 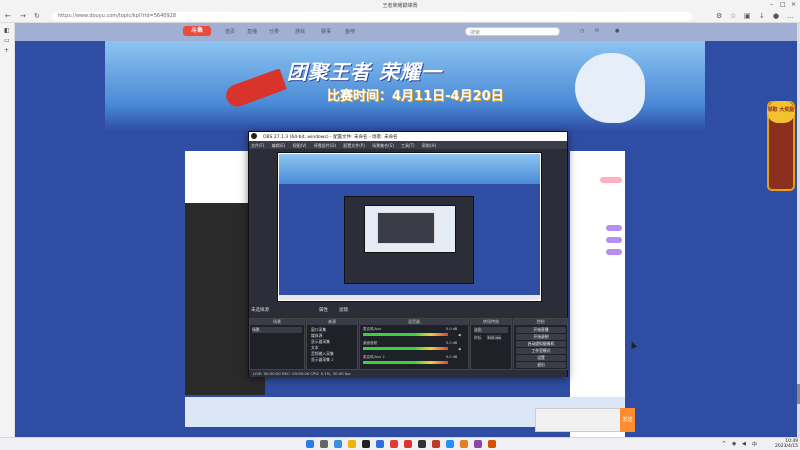 What do you see at coordinates (6, 50) in the screenshot?
I see `add-icon: +` at bounding box center [6, 50].